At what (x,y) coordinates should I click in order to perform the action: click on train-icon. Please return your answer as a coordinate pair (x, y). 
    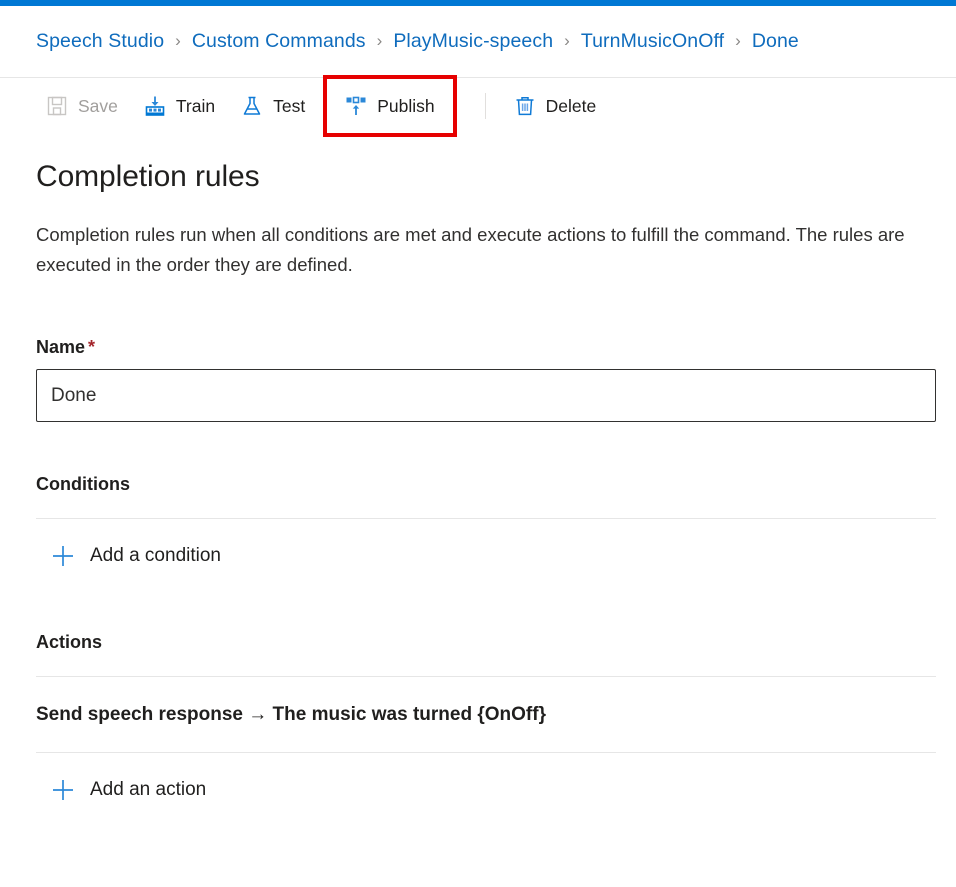
    Looking at the image, I should click on (155, 106).